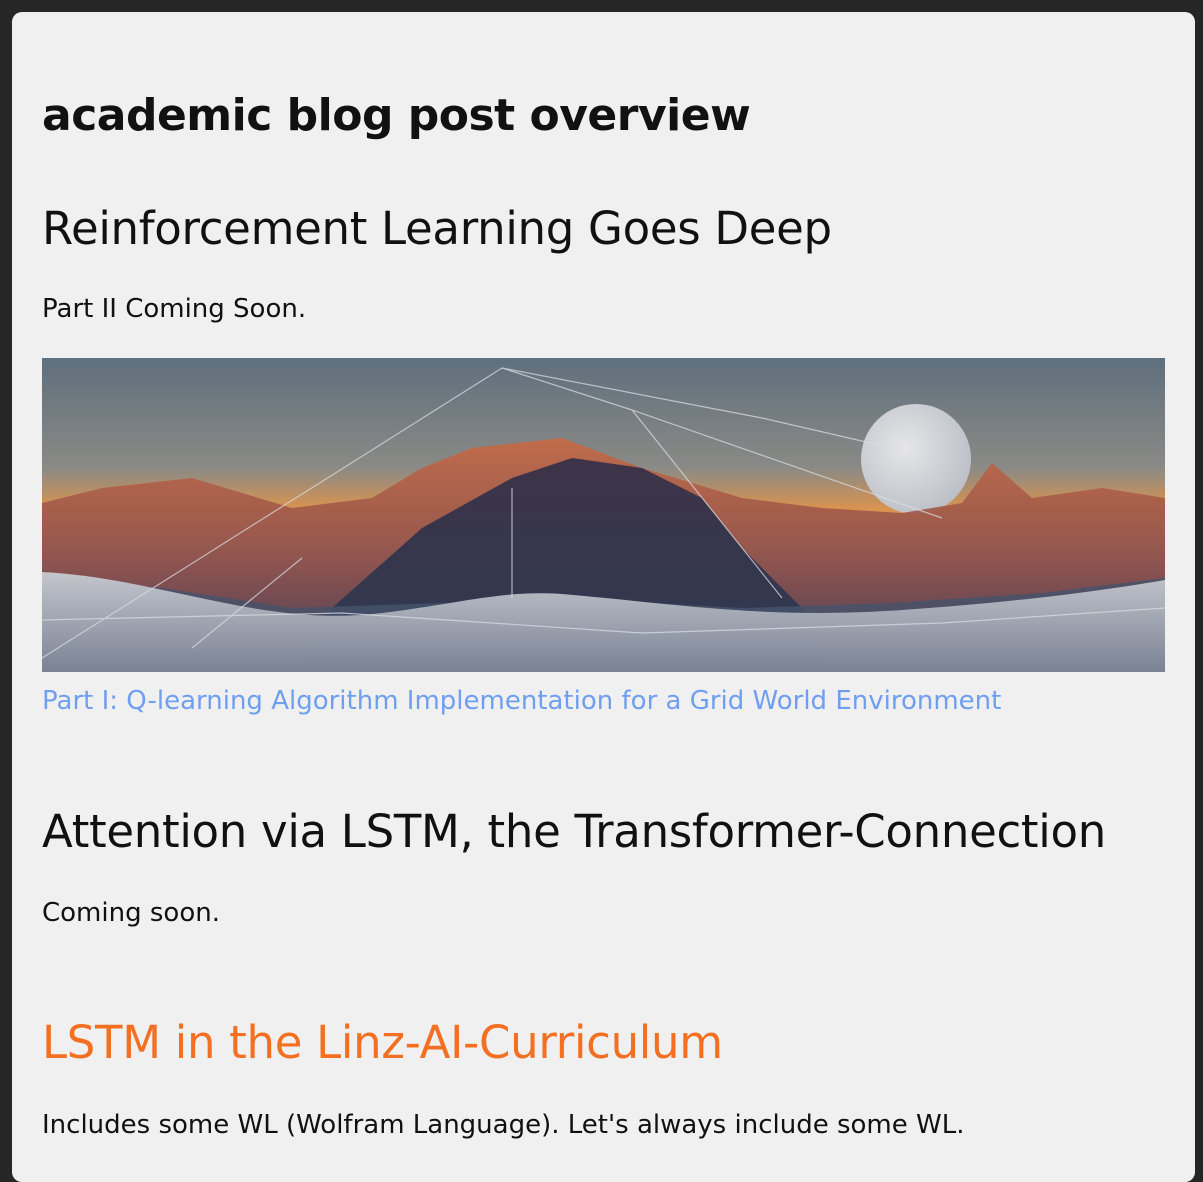 The width and height of the screenshot is (1203, 1182). Describe the element at coordinates (131, 913) in the screenshot. I see `post-text-attention: Coming soon.` at that location.